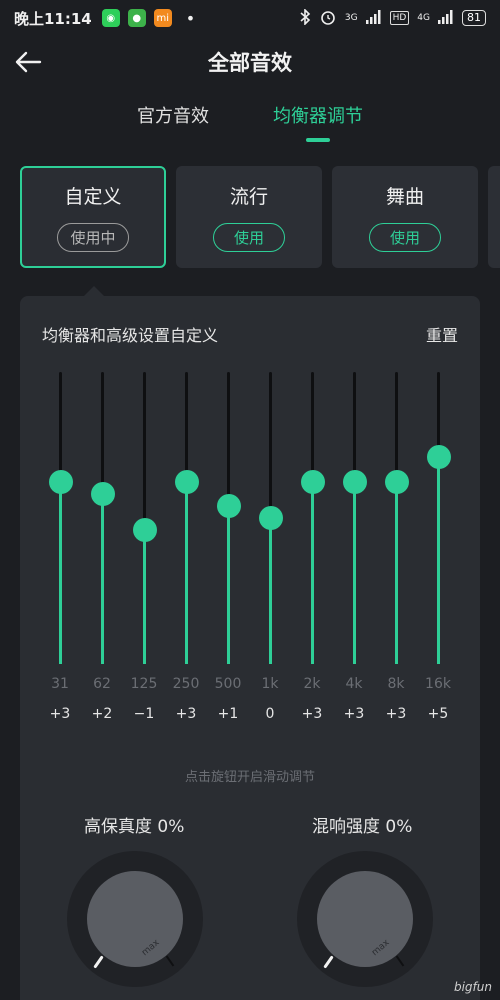 This screenshot has width=500, height=1000. I want to click on preset-list: 自定义 使用中 流行 使用 舞曲 使用, so click(260, 218).